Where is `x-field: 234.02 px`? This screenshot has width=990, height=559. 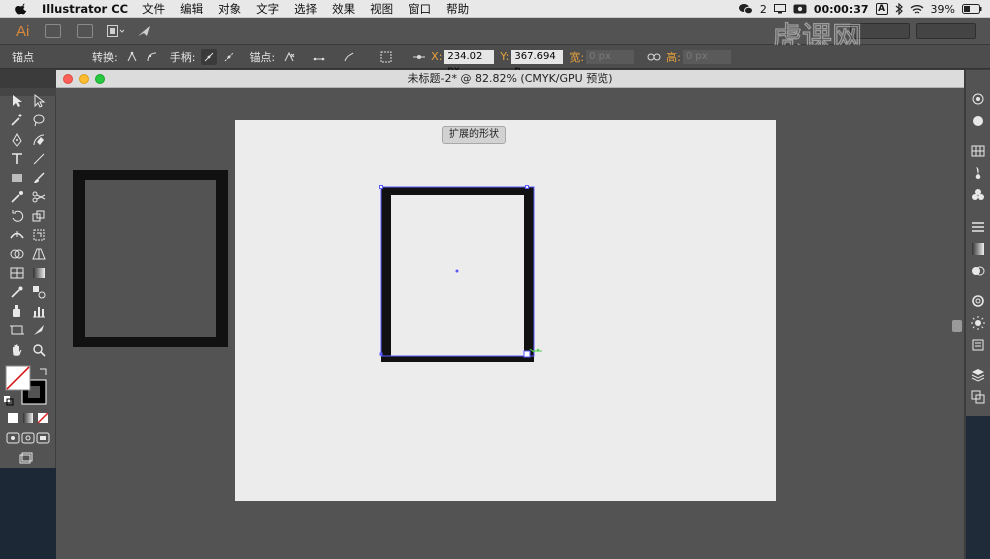
x-field: 234.02 px is located at coordinates (469, 62).